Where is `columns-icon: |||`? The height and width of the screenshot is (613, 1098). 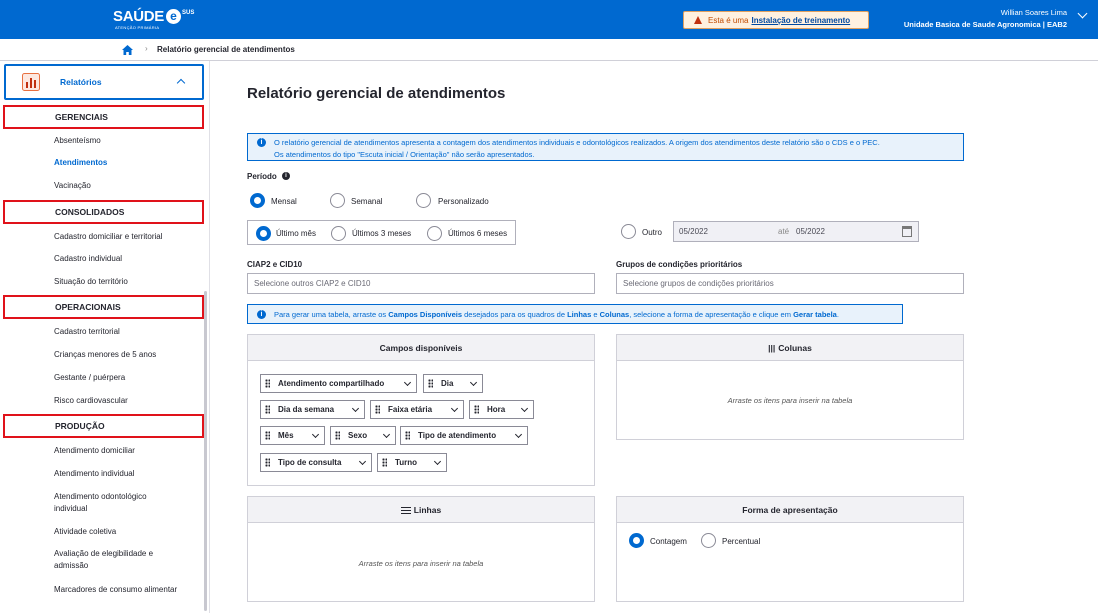 columns-icon: ||| is located at coordinates (772, 348).